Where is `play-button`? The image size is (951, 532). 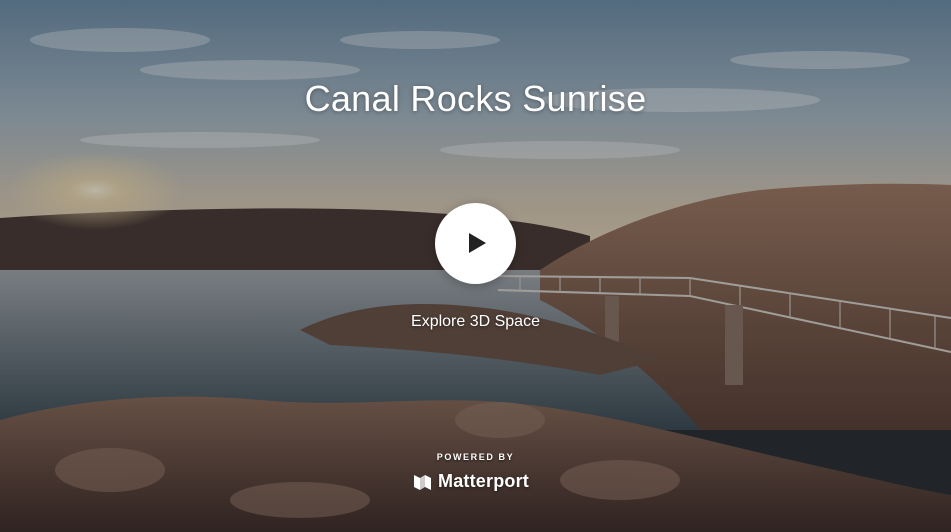
play-button is located at coordinates (475, 243).